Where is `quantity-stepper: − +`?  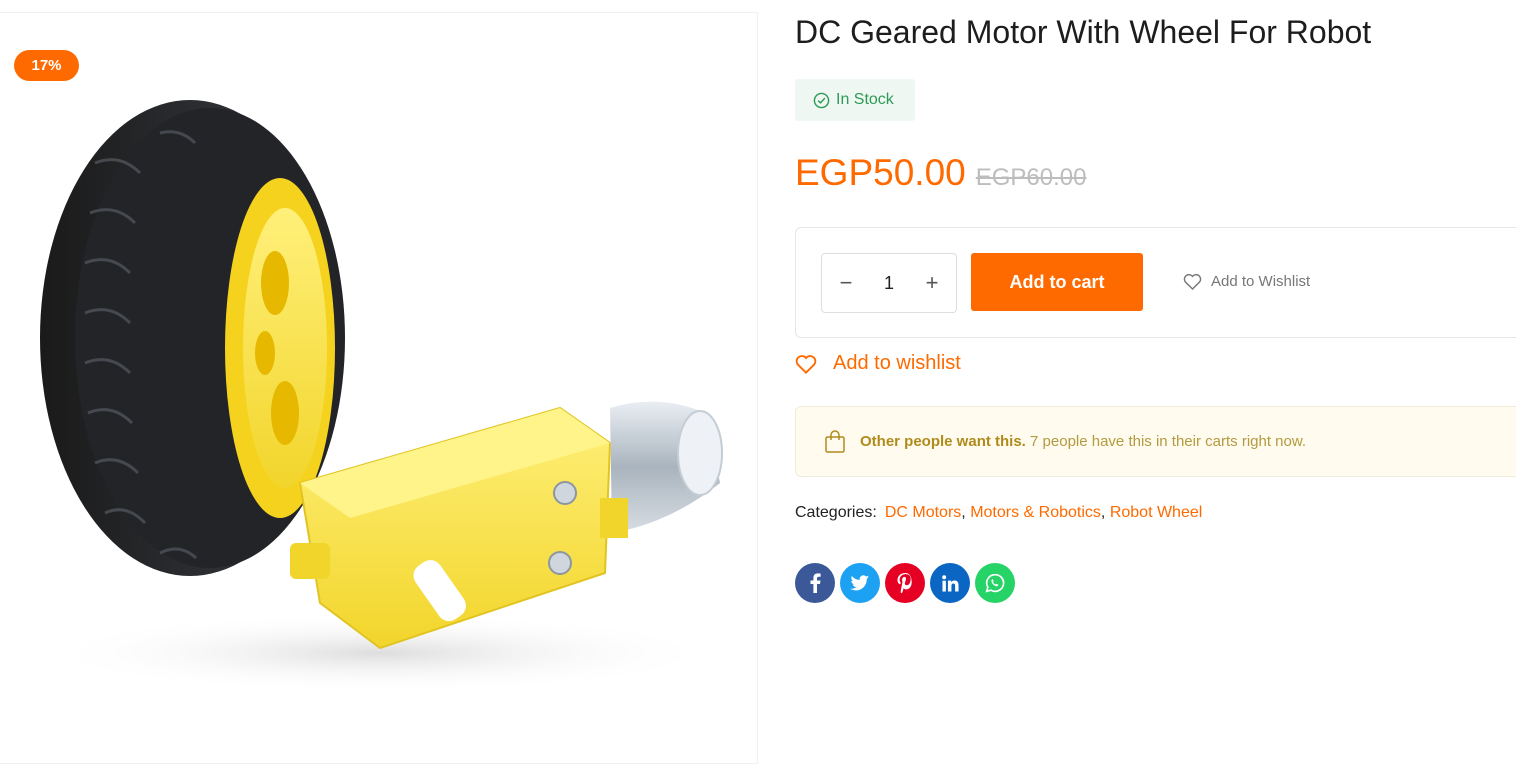 quantity-stepper: − + is located at coordinates (889, 283).